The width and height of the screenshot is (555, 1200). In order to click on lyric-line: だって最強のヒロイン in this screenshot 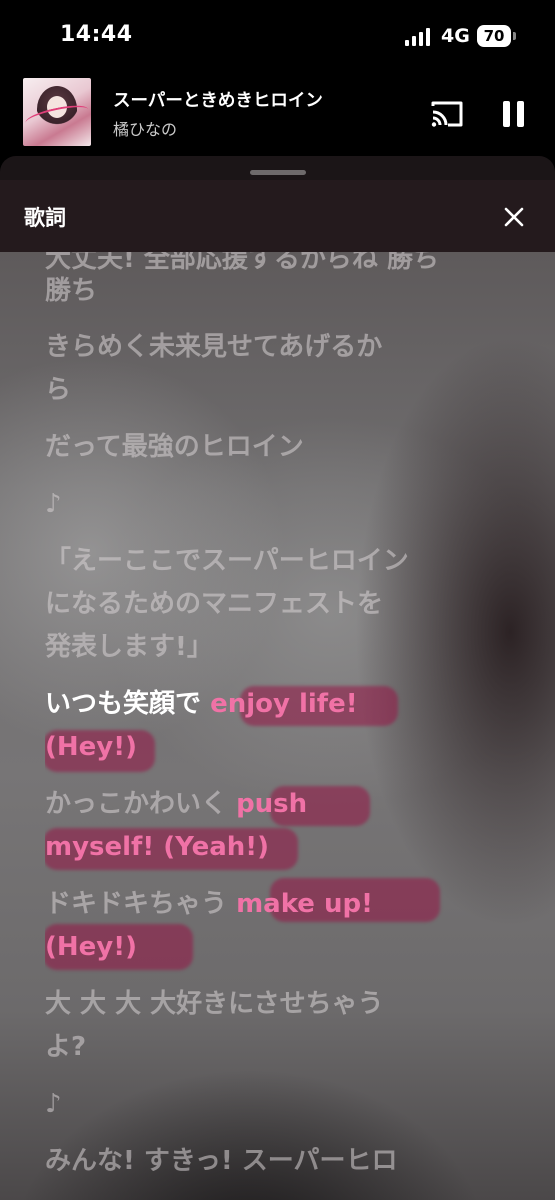, I will do `click(265, 447)`.